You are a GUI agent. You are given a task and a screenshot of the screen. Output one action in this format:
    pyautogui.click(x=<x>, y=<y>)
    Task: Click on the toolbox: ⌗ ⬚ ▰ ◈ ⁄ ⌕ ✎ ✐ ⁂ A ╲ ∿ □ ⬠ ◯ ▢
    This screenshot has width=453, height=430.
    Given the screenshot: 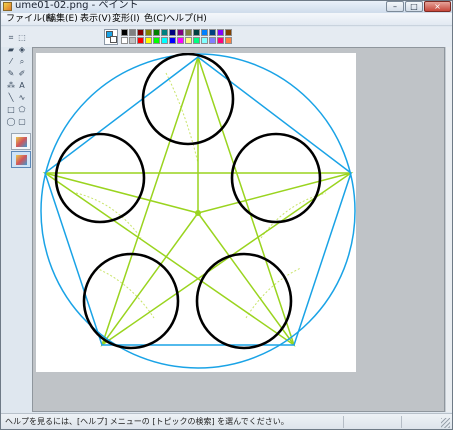 What is the action you would take?
    pyautogui.click(x=18, y=99)
    